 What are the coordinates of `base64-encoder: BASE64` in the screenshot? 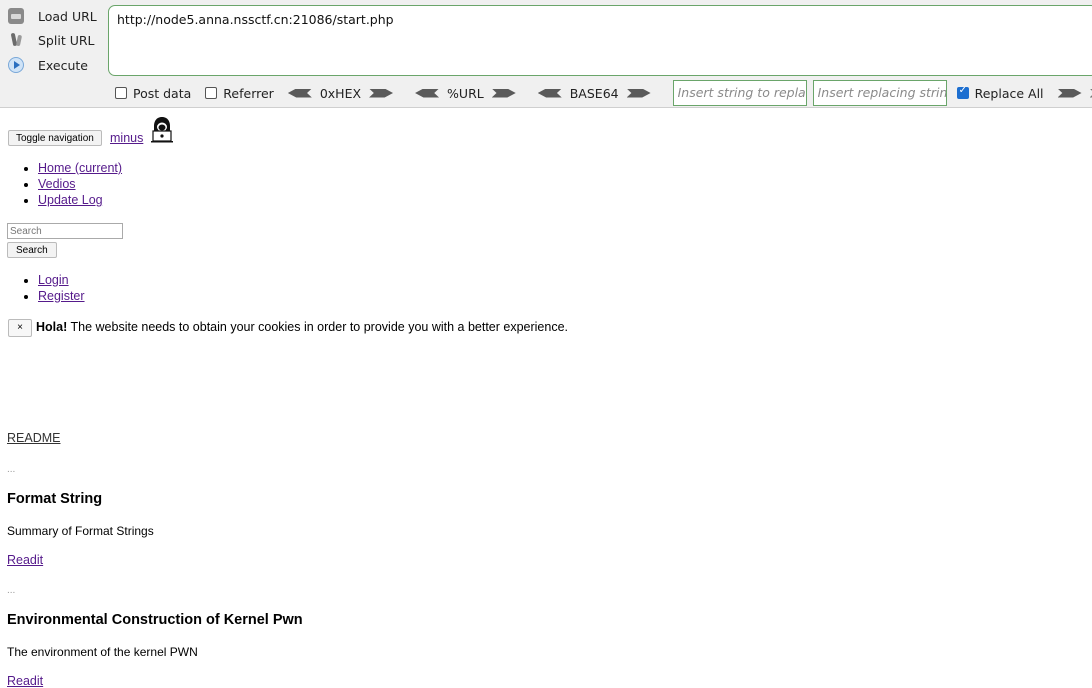 It's located at (594, 93).